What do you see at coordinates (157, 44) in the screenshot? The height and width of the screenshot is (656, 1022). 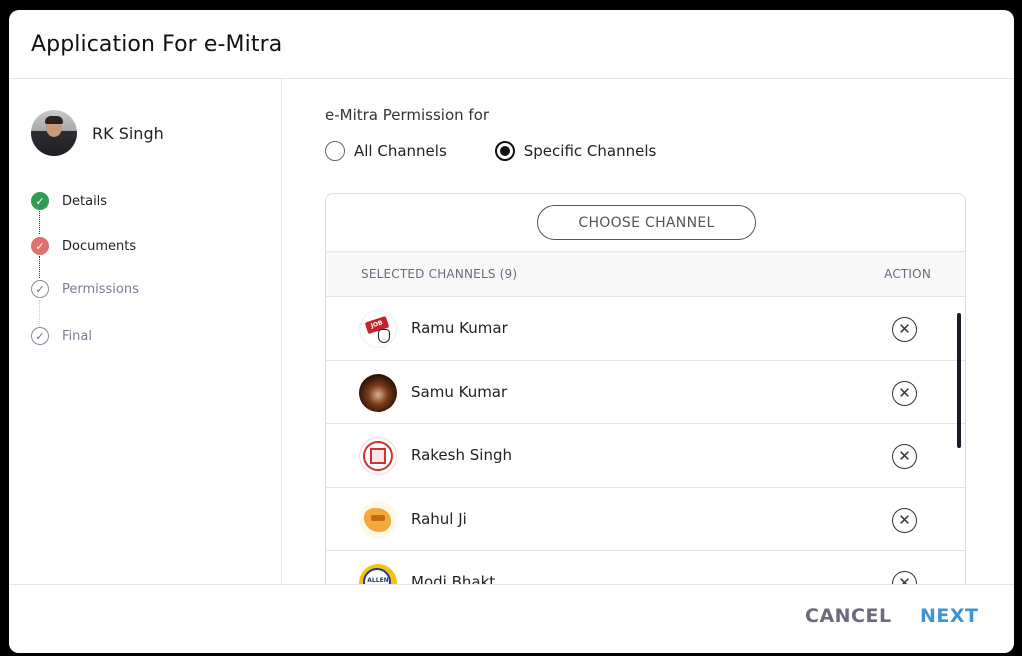 I see `modal-title: Application For e-Mitra` at bounding box center [157, 44].